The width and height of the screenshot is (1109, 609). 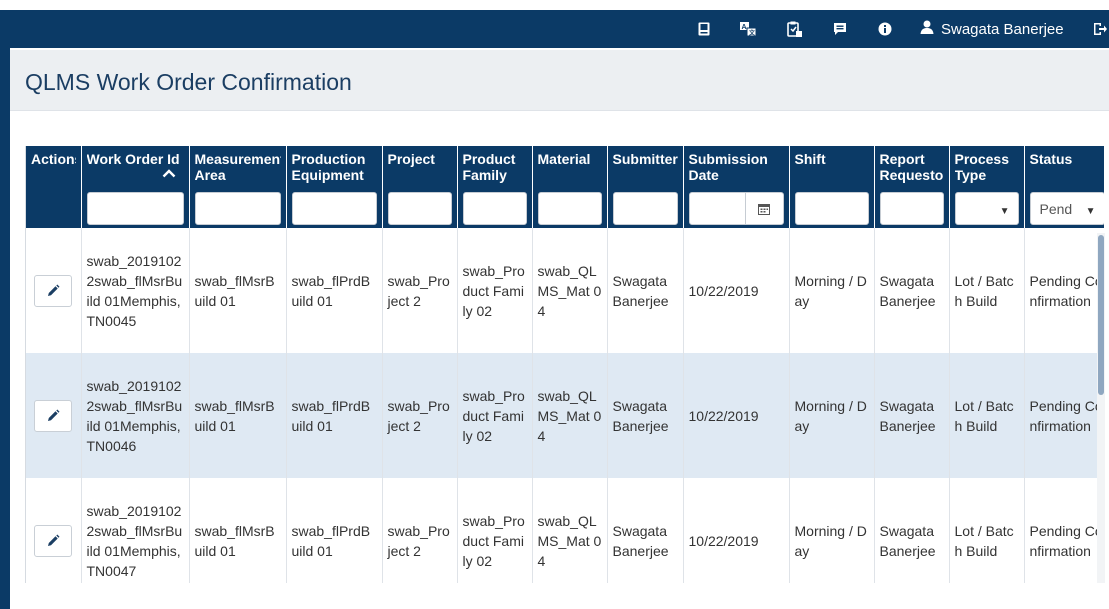 What do you see at coordinates (986, 208) in the screenshot?
I see `process-type-filter-select: ▼` at bounding box center [986, 208].